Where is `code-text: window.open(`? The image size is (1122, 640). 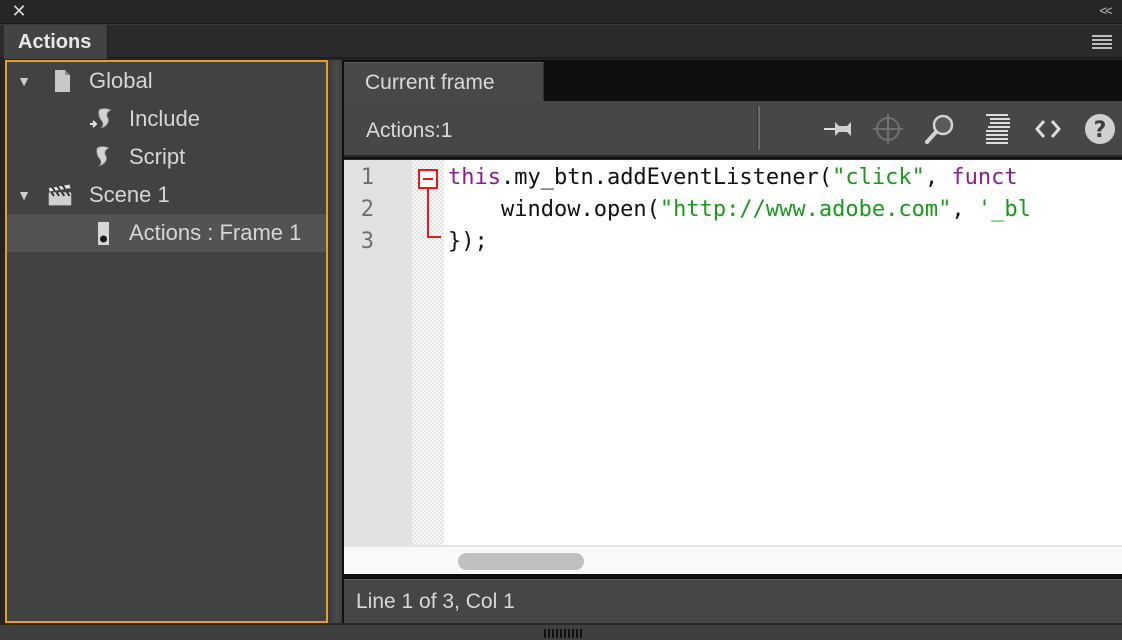 code-text: window.open( is located at coordinates (554, 209).